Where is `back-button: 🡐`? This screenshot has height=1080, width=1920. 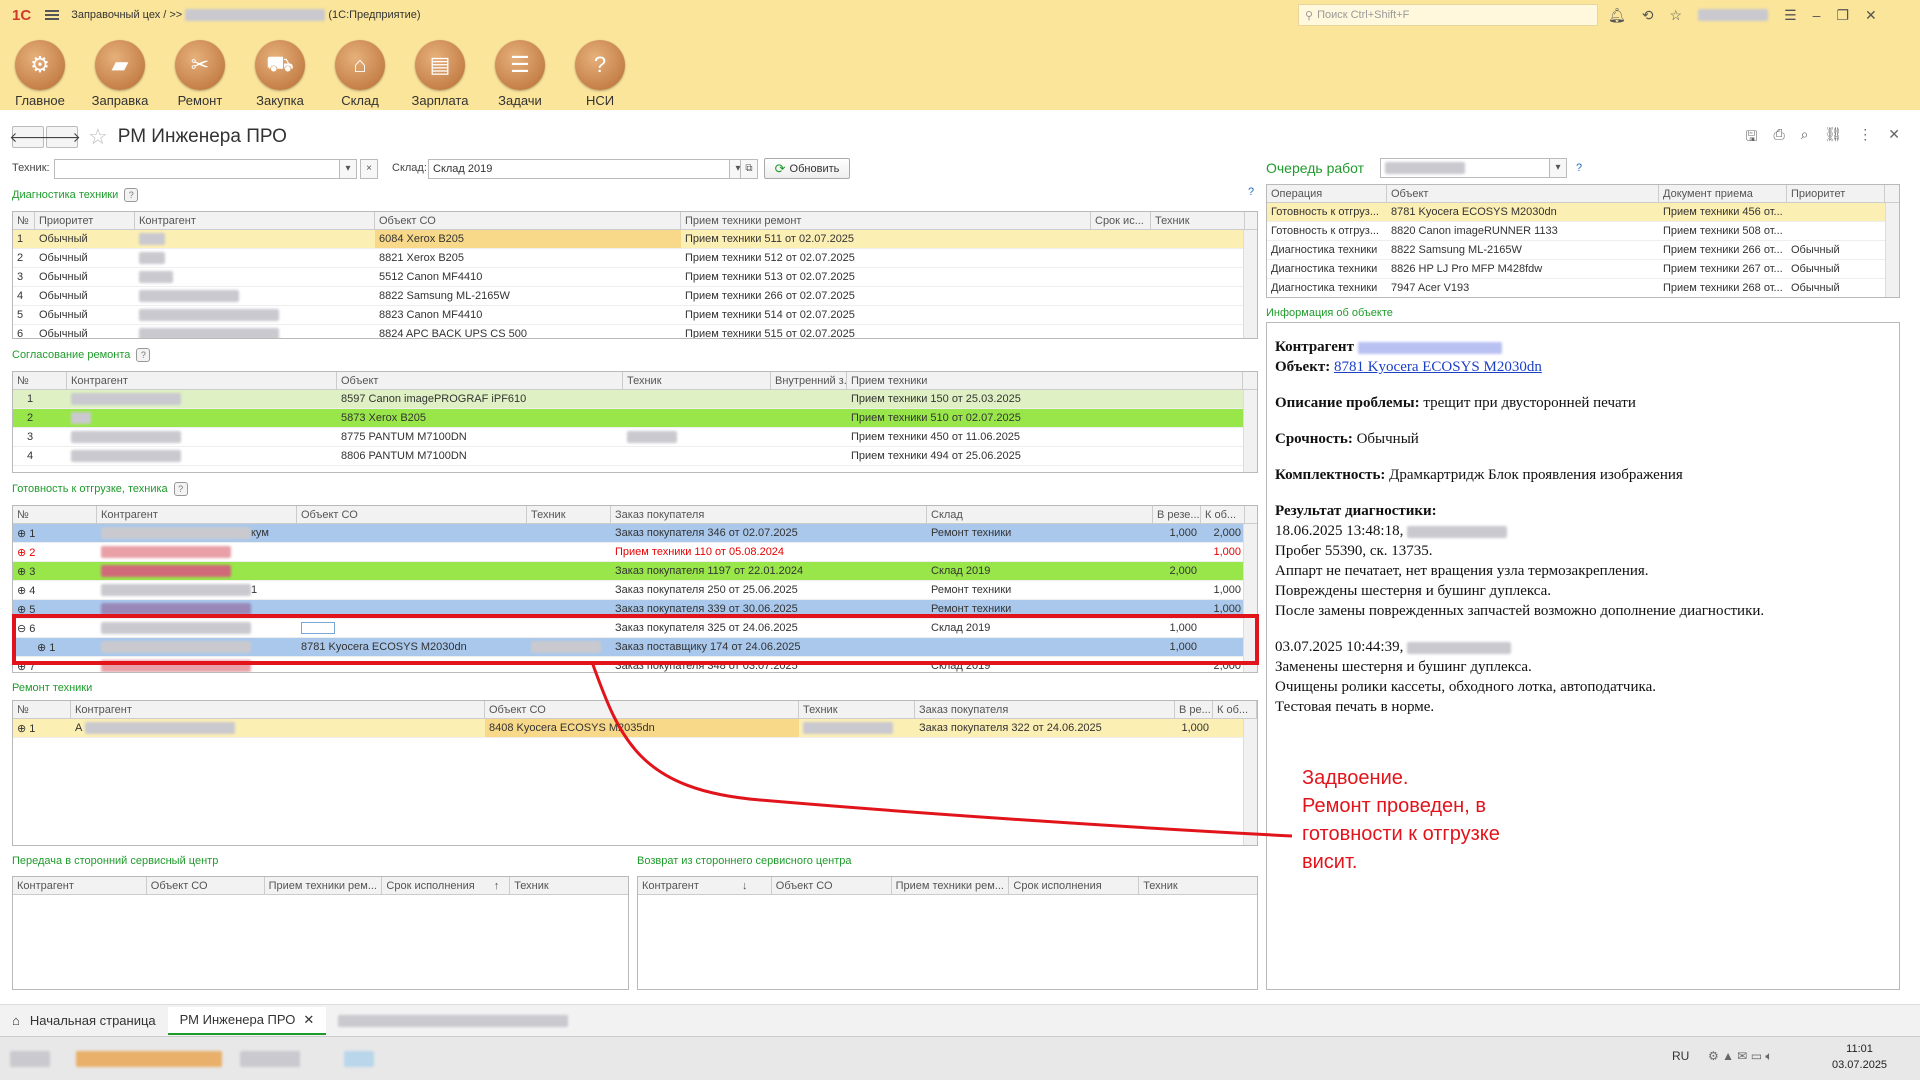 back-button: 🡐 is located at coordinates (28, 137).